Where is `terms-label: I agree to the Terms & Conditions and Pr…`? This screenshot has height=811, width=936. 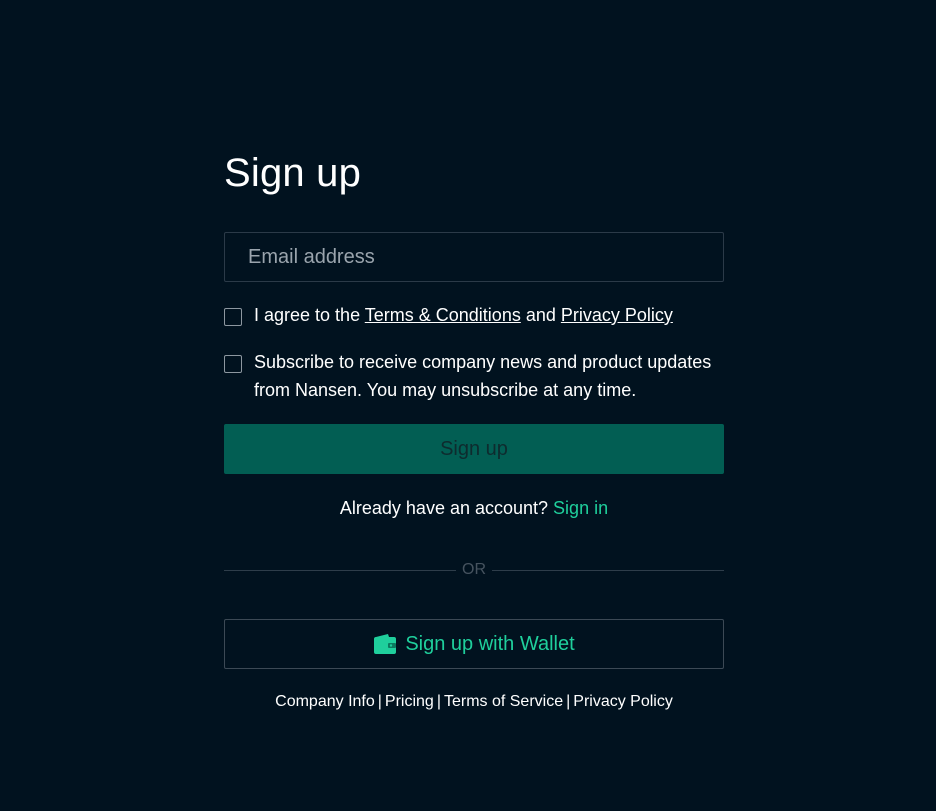 terms-label: I agree to the Terms & Conditions and Pr… is located at coordinates (463, 315).